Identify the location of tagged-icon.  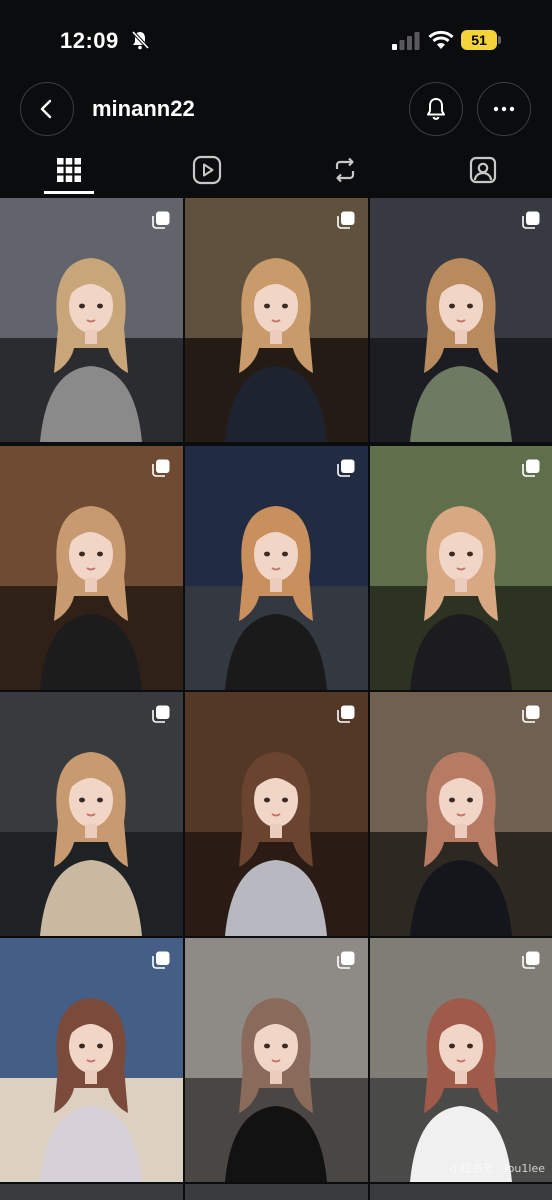
(483, 170).